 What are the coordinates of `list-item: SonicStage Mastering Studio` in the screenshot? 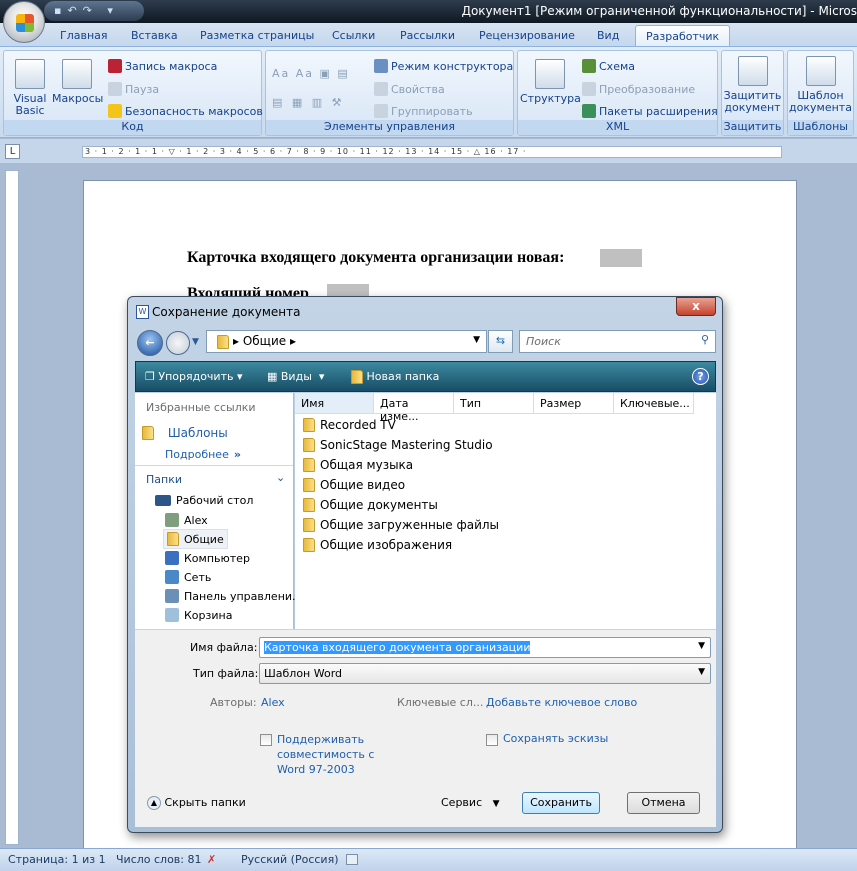 It's located at (398, 445).